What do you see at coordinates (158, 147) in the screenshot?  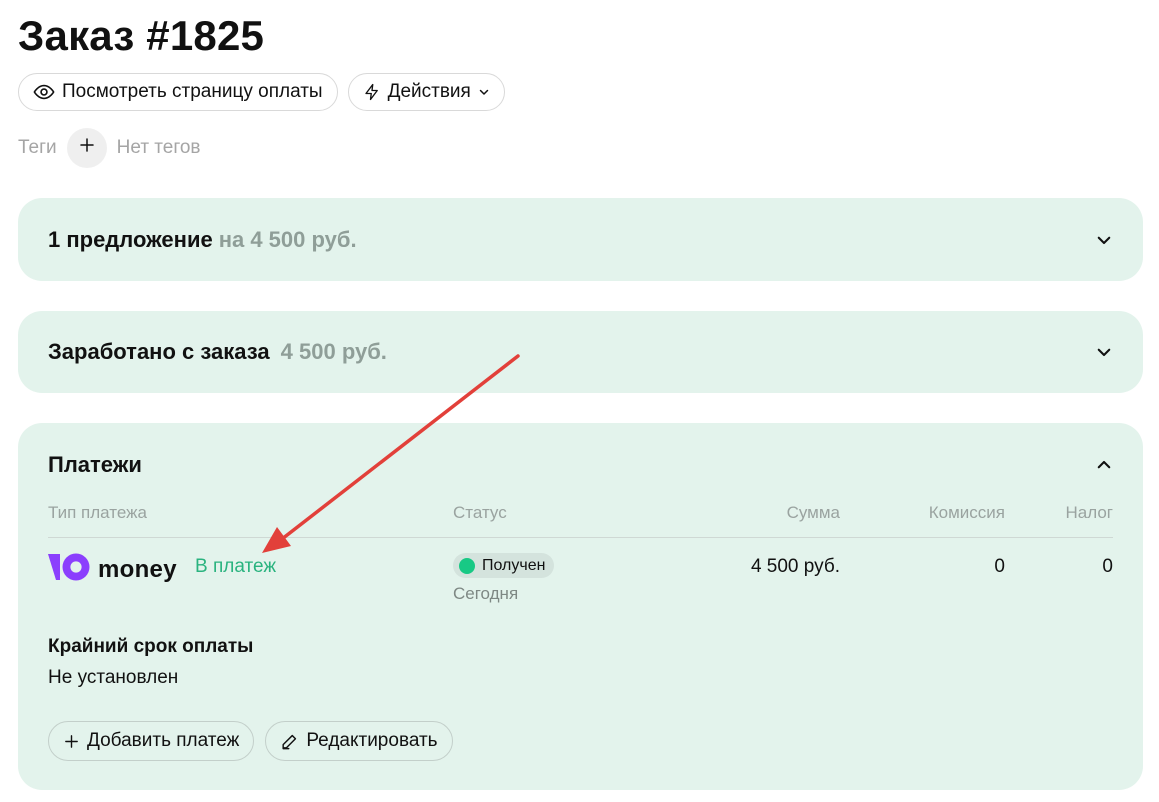 I see `no-tags-text: Нет тегов` at bounding box center [158, 147].